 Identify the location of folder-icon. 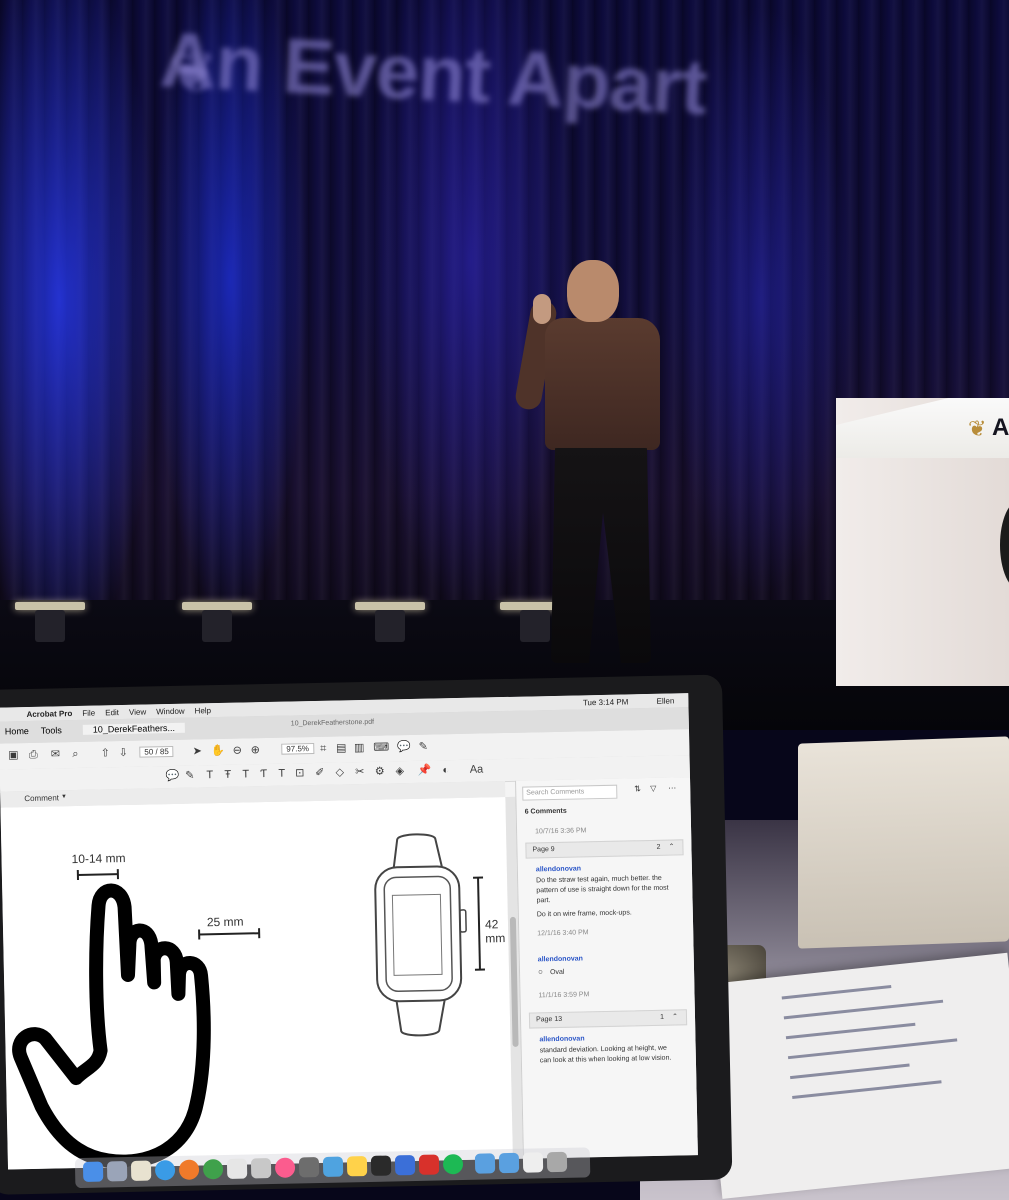
(485, 1163).